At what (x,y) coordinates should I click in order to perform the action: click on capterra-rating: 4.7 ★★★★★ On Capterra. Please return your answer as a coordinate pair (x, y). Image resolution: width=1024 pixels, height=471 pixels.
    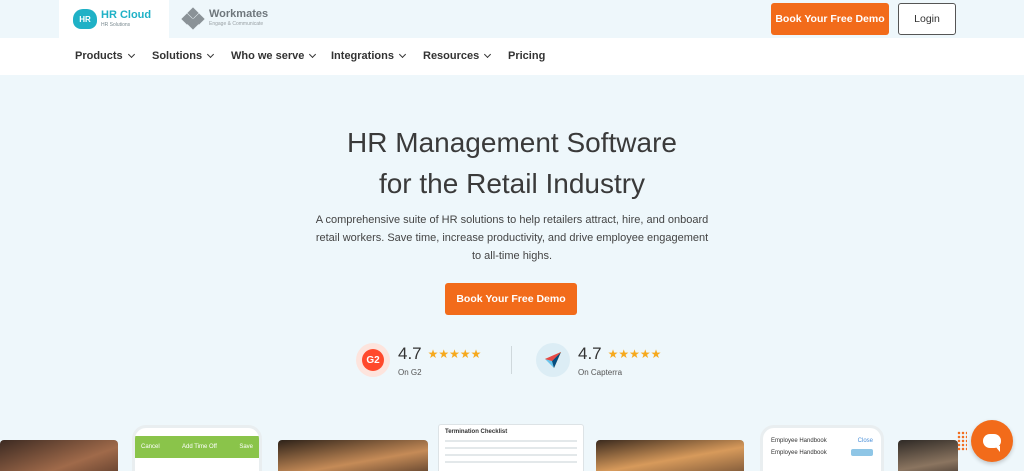
    Looking at the image, I should click on (598, 360).